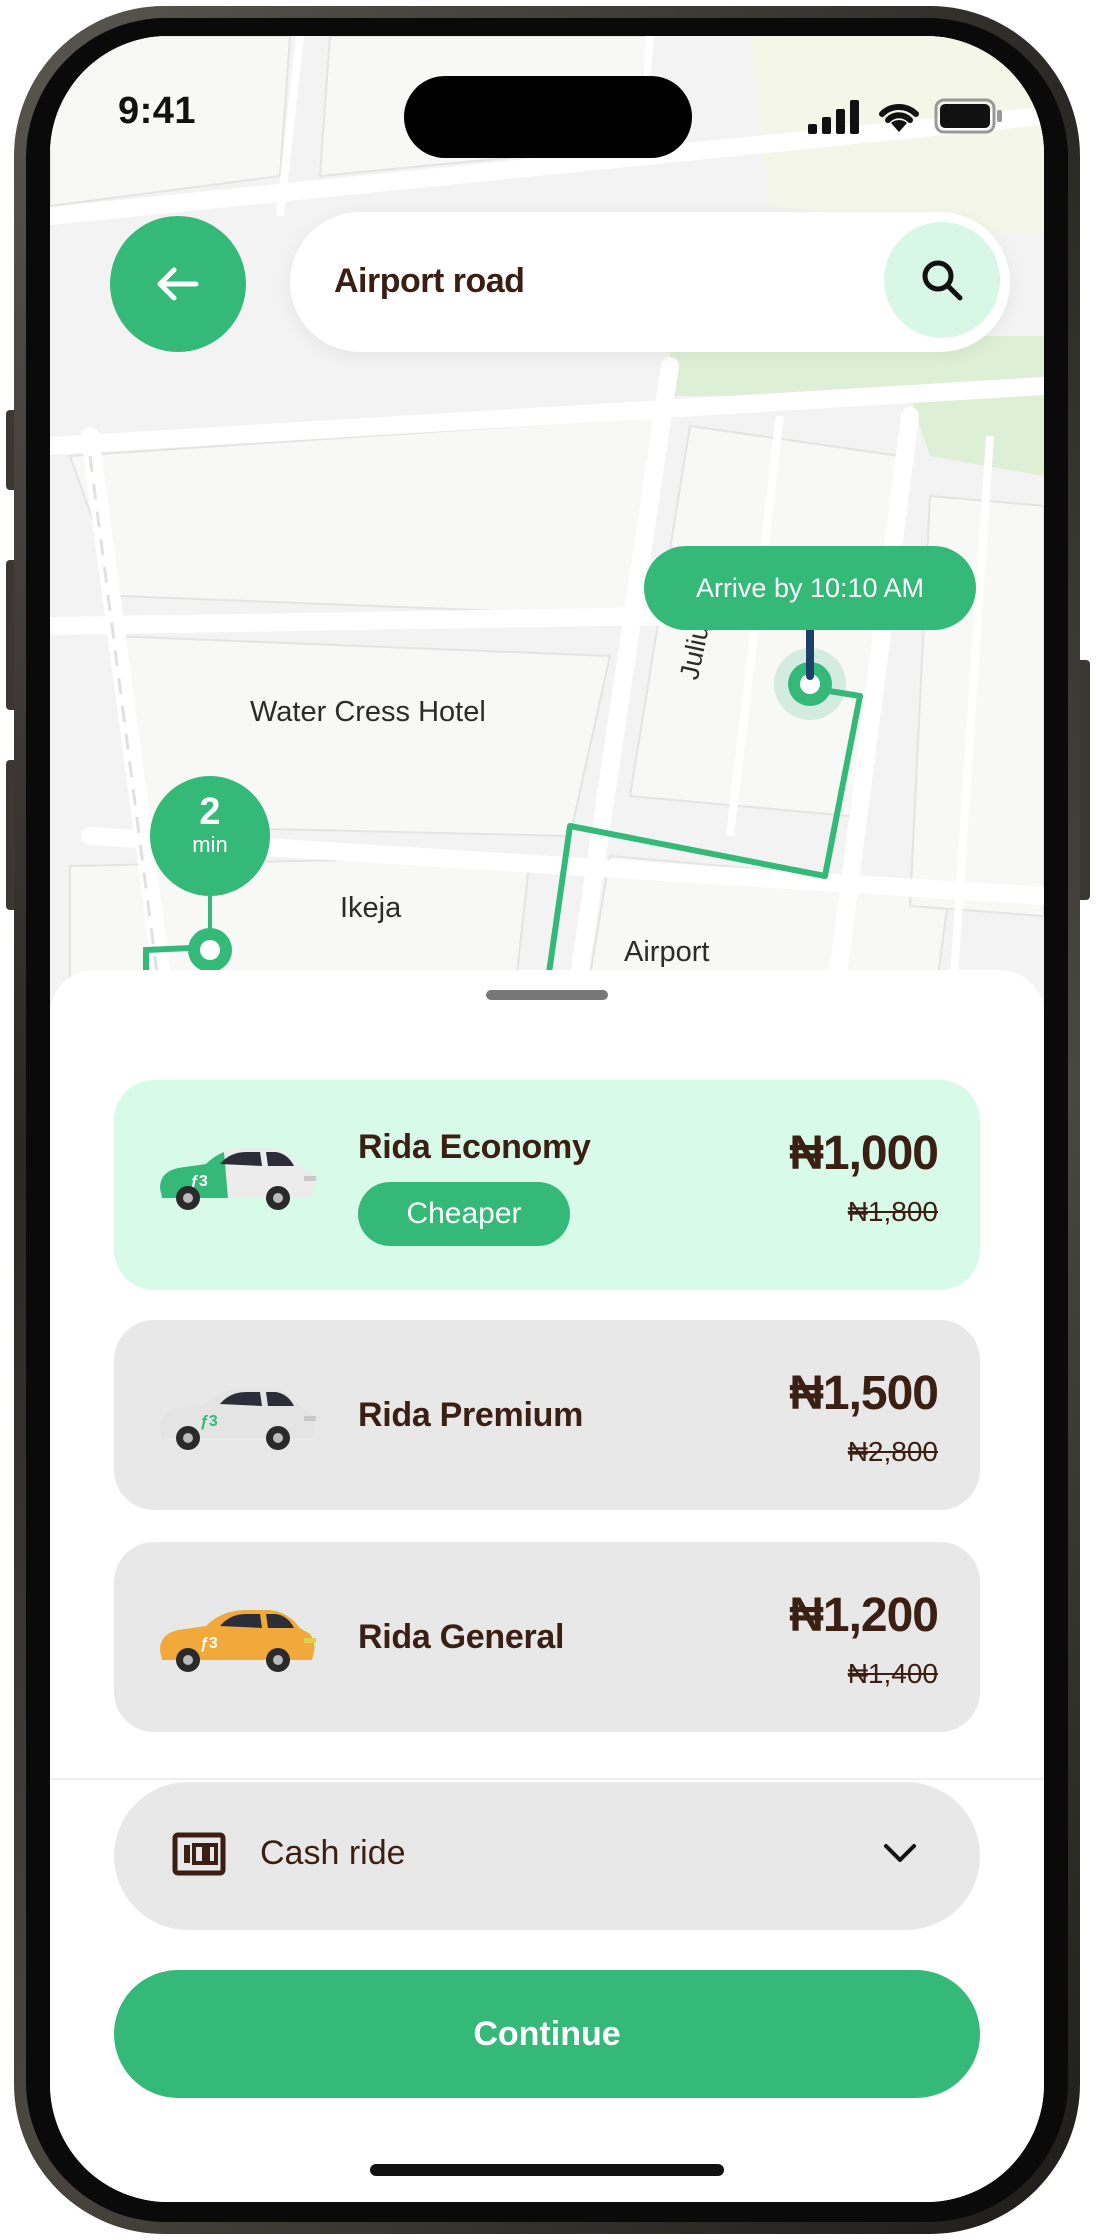 The image size is (1096, 2240). Describe the element at coordinates (474, 1147) in the screenshot. I see `ride-name: Rida Economy` at that location.